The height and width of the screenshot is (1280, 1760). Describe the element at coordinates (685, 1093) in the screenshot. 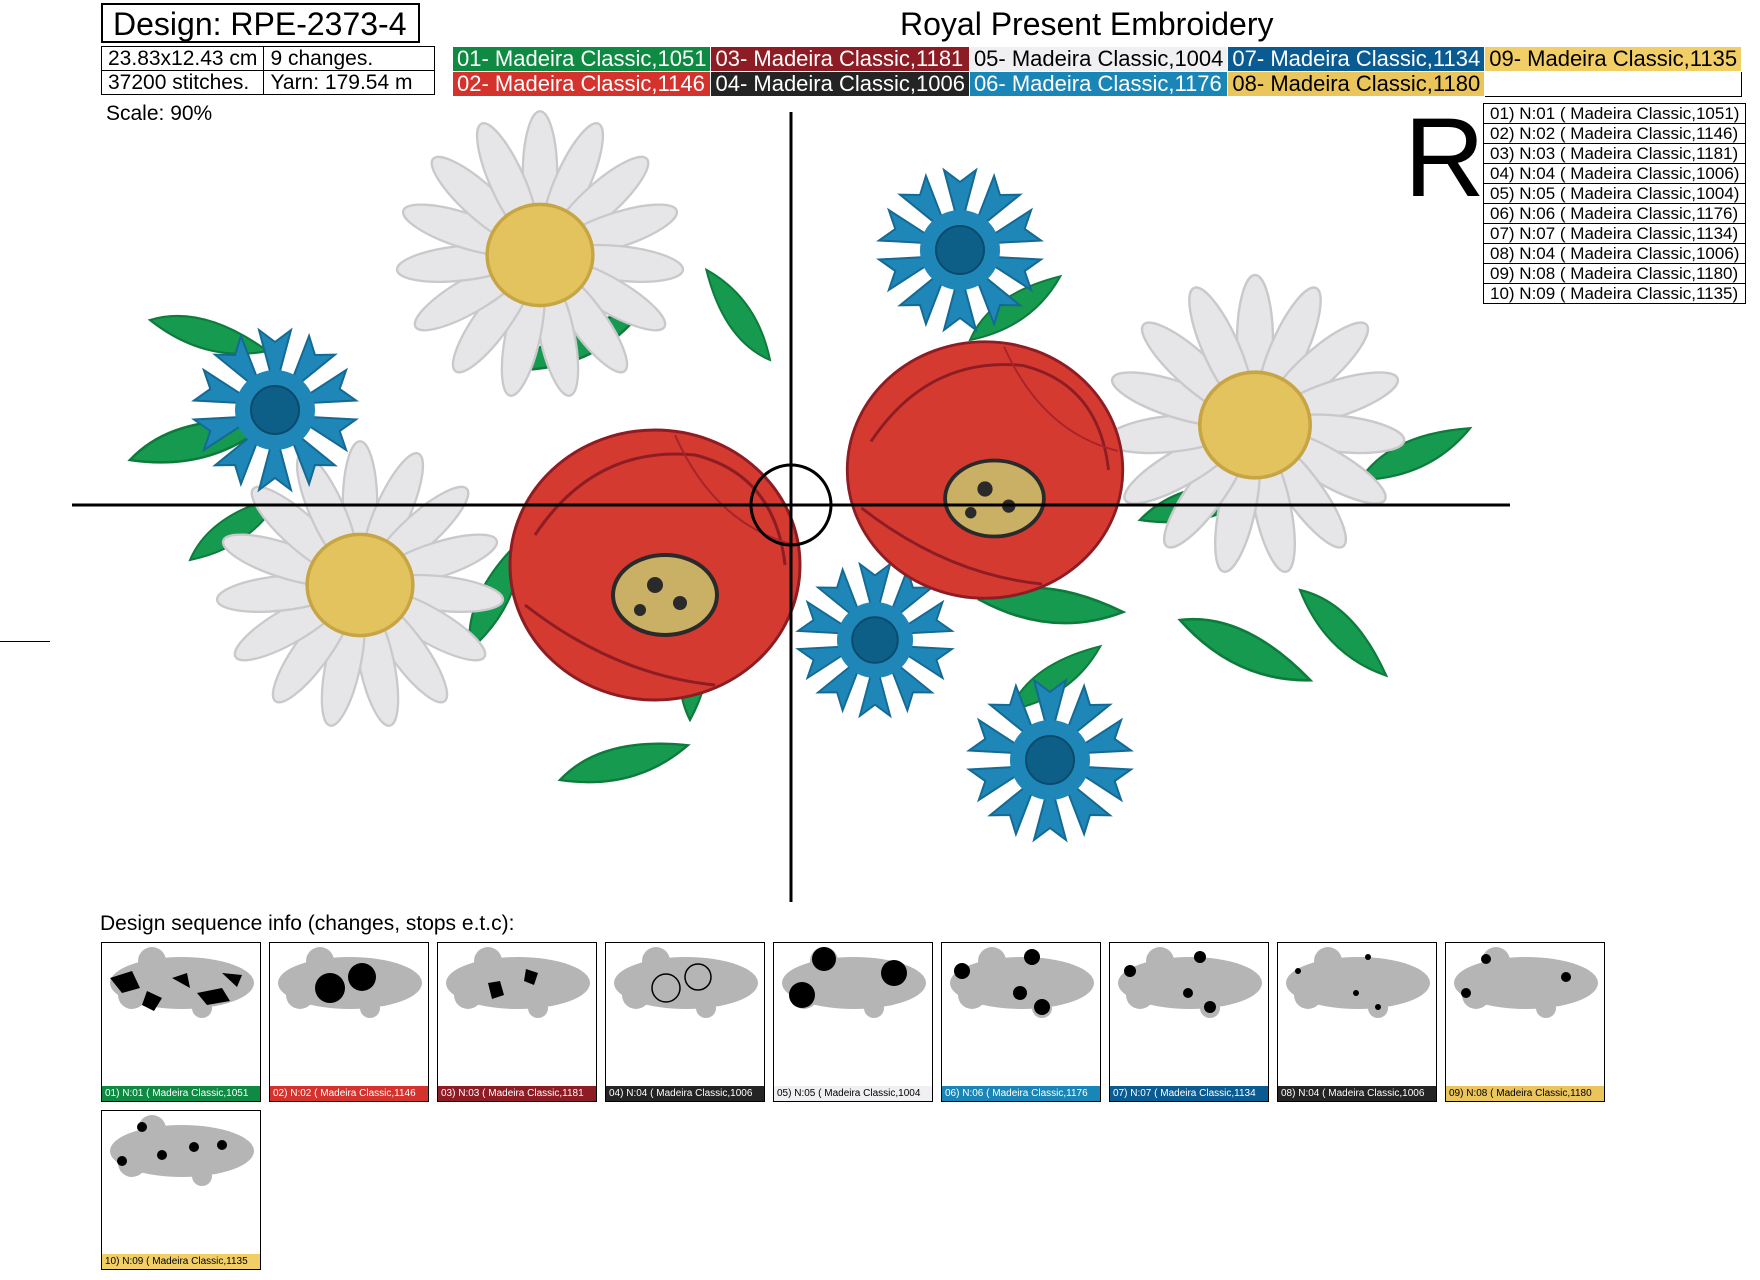

I see `thumbnail-caption: 04) N:04 ( Madeira Classic,1006` at that location.